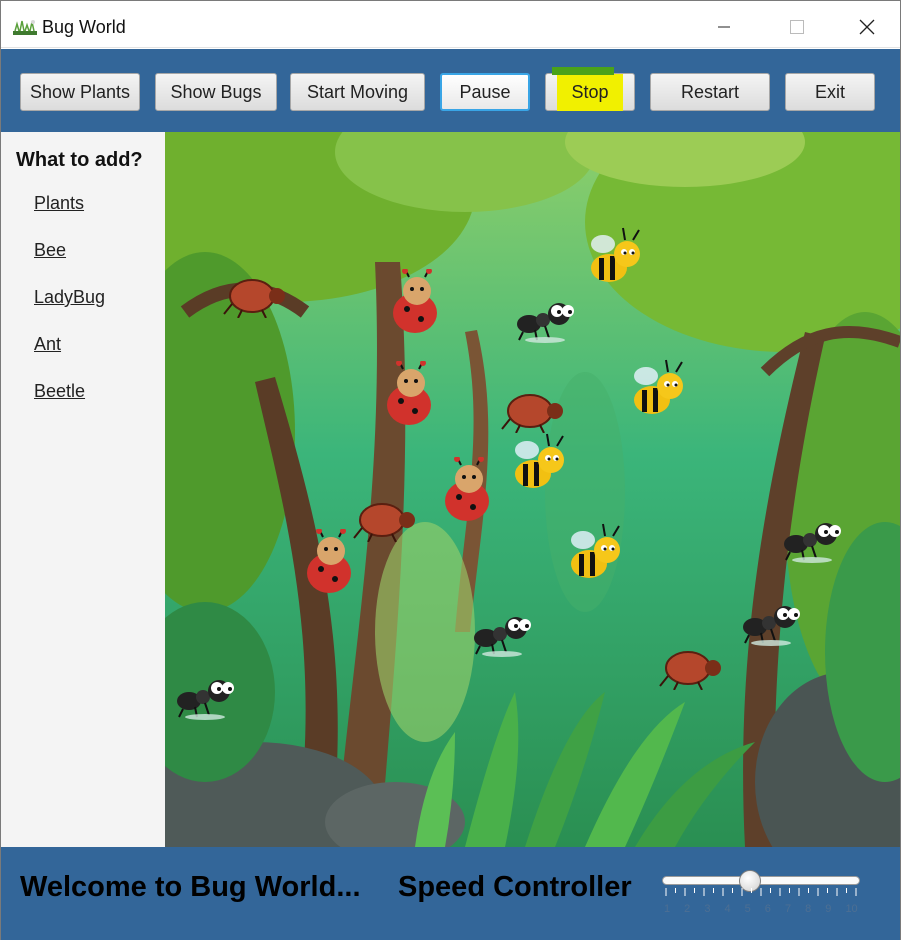 The image size is (901, 940). What do you see at coordinates (59, 203) in the screenshot?
I see `sidebar-item-plants: Plants` at bounding box center [59, 203].